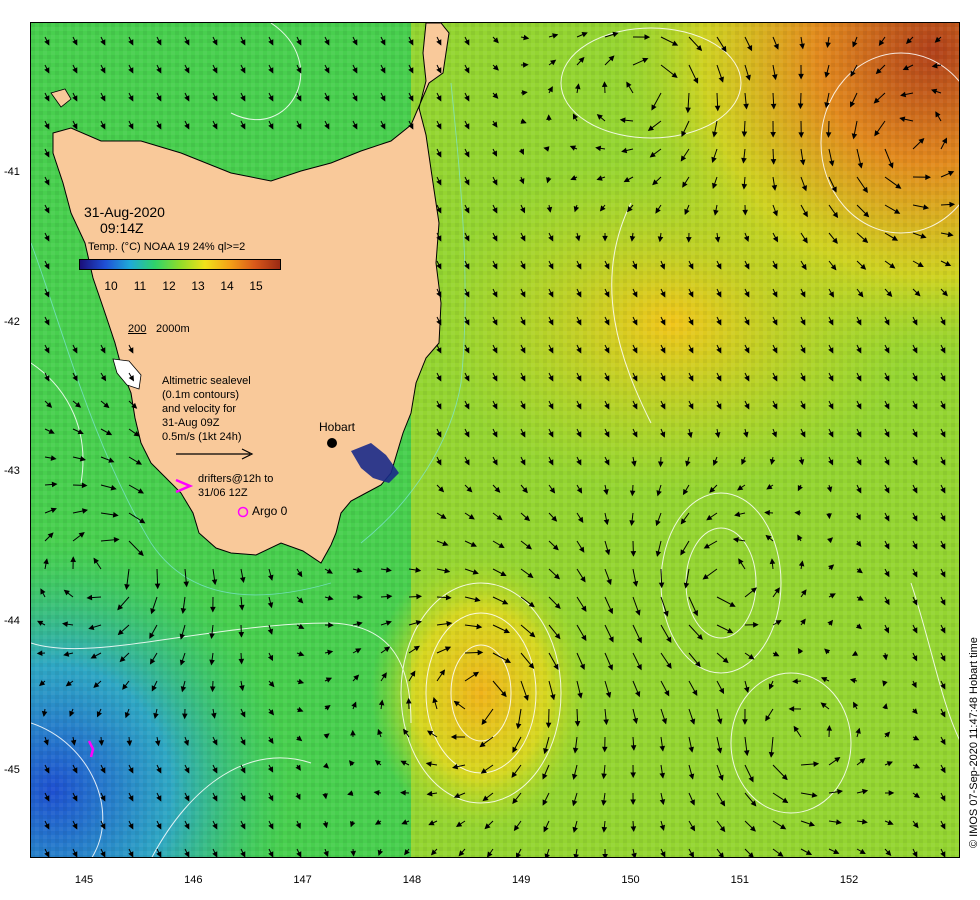  Describe the element at coordinates (739, 880) in the screenshot. I see `x-tick-label: 151` at that location.